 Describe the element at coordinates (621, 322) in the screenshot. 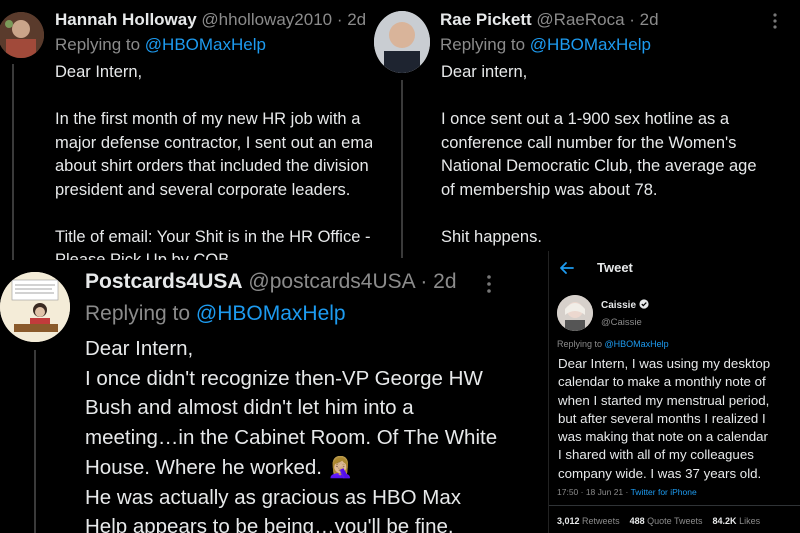

I see `user-handle: @Caissie` at that location.